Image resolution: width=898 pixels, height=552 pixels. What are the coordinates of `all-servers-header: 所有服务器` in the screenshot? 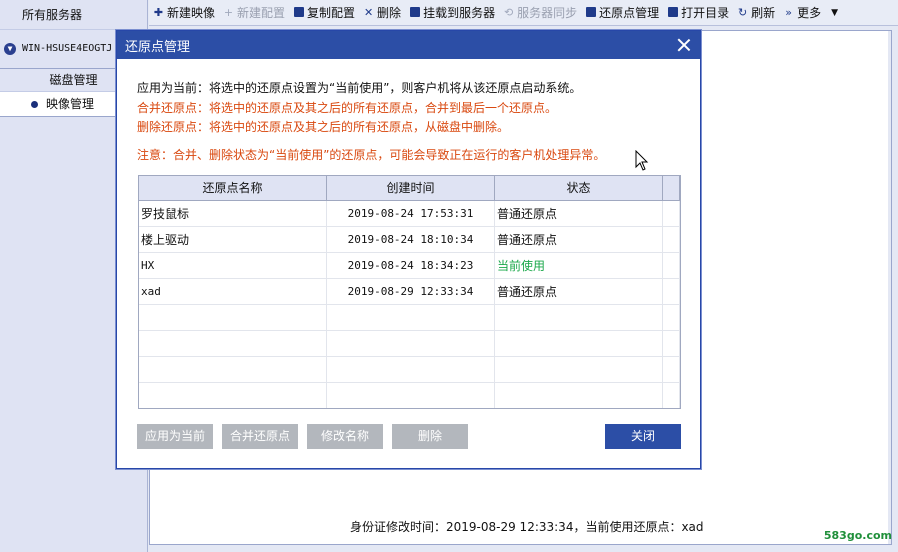 It's located at (73, 15).